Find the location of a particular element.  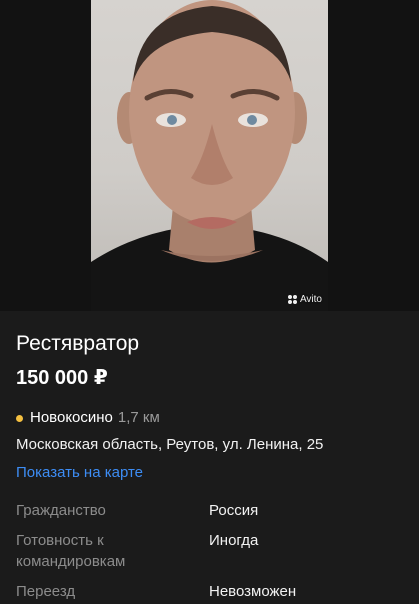

param-label-citizenship: Гражданство is located at coordinates (61, 510).